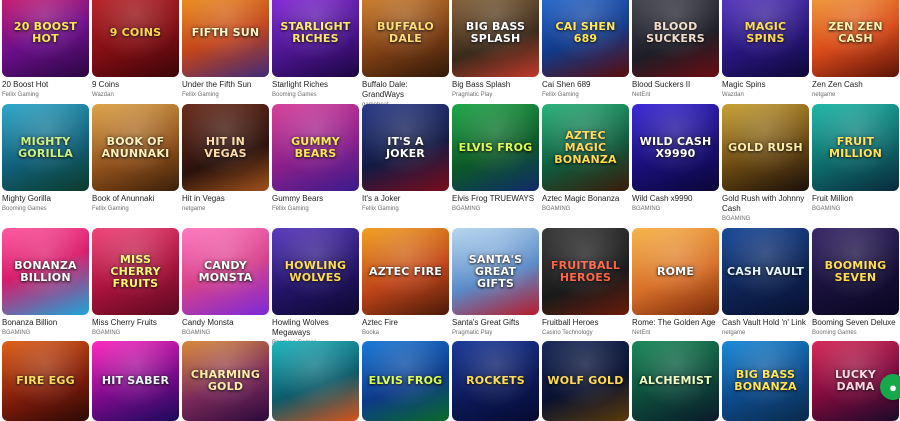 This screenshot has width=900, height=421. I want to click on chat-bubble-icon: ●, so click(890, 387).